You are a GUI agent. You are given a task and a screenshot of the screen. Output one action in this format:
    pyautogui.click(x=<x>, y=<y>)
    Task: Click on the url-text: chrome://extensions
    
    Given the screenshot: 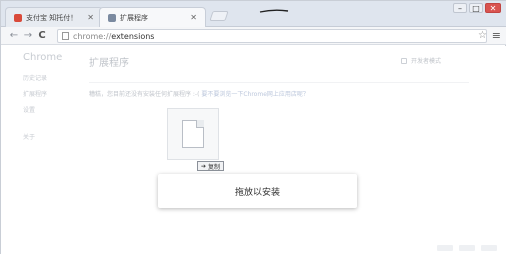 What is the action you would take?
    pyautogui.click(x=113, y=36)
    